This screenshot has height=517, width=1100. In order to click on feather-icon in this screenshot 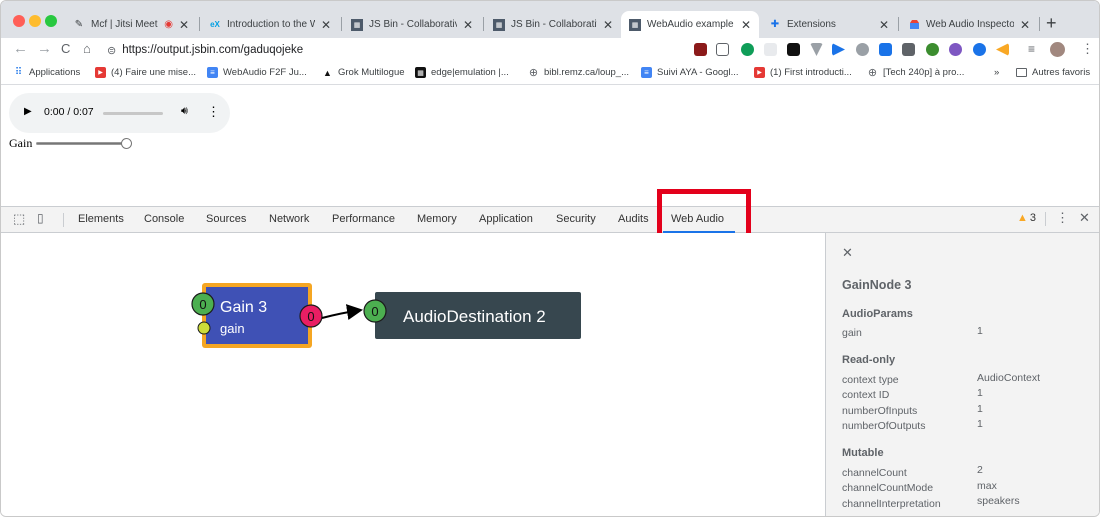, I will do `click(885, 49)`.